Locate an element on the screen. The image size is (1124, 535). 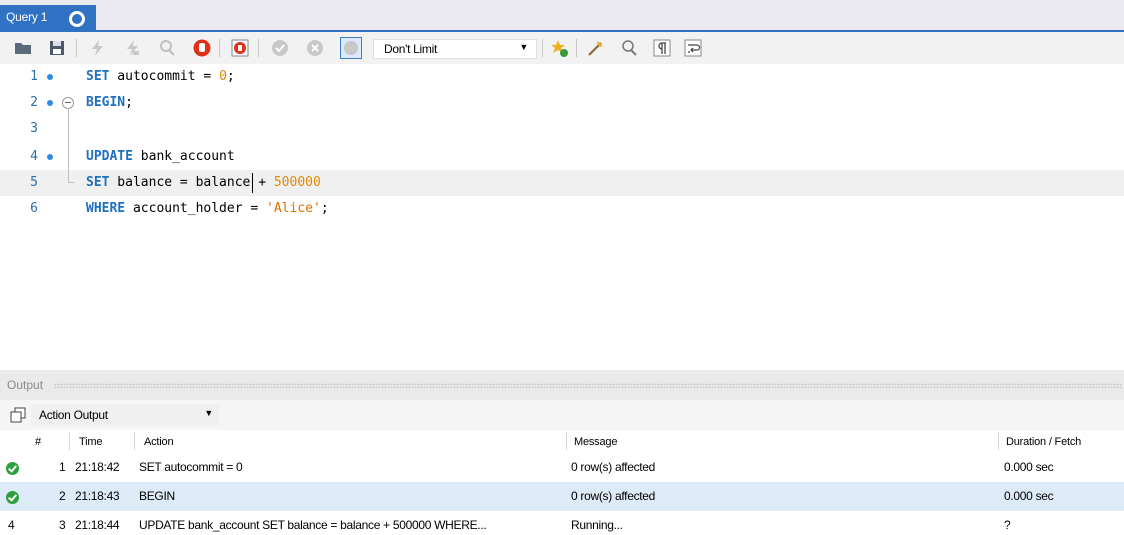
text-caret is located at coordinates (252, 183).